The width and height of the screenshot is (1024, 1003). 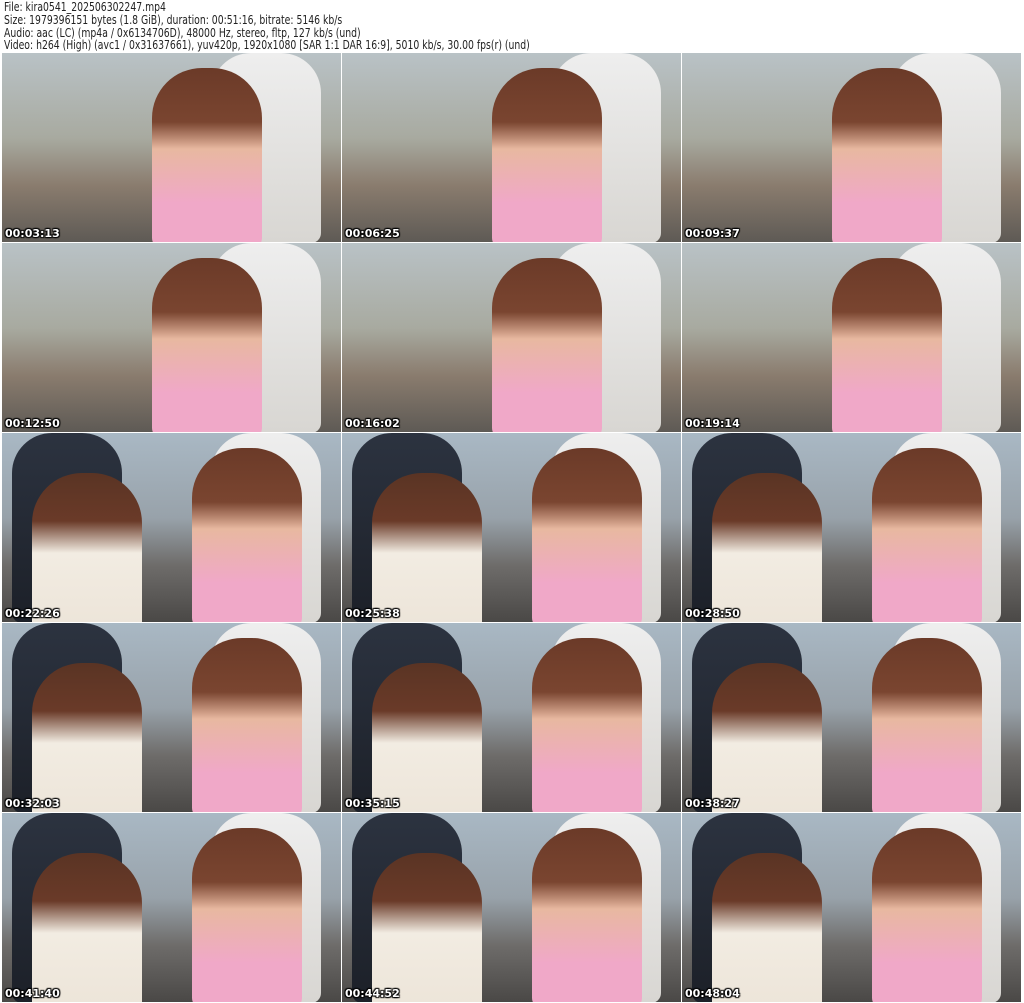 I want to click on video-thumbnail: 00:09:37, so click(x=851, y=147).